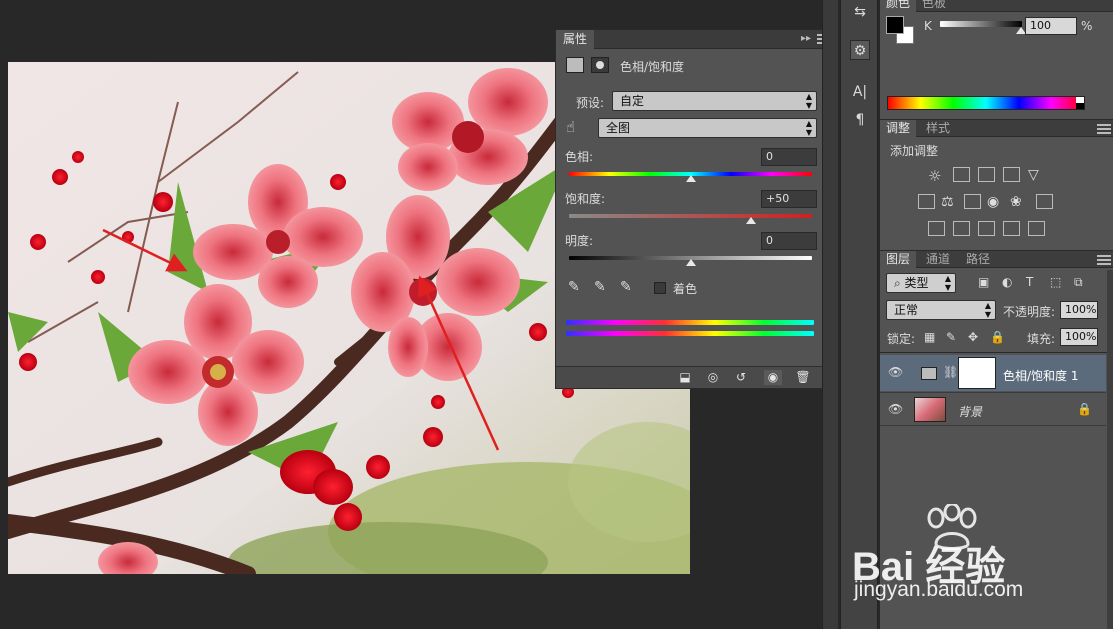 The image size is (1113, 629). I want to click on k-slider-track, so click(981, 24).